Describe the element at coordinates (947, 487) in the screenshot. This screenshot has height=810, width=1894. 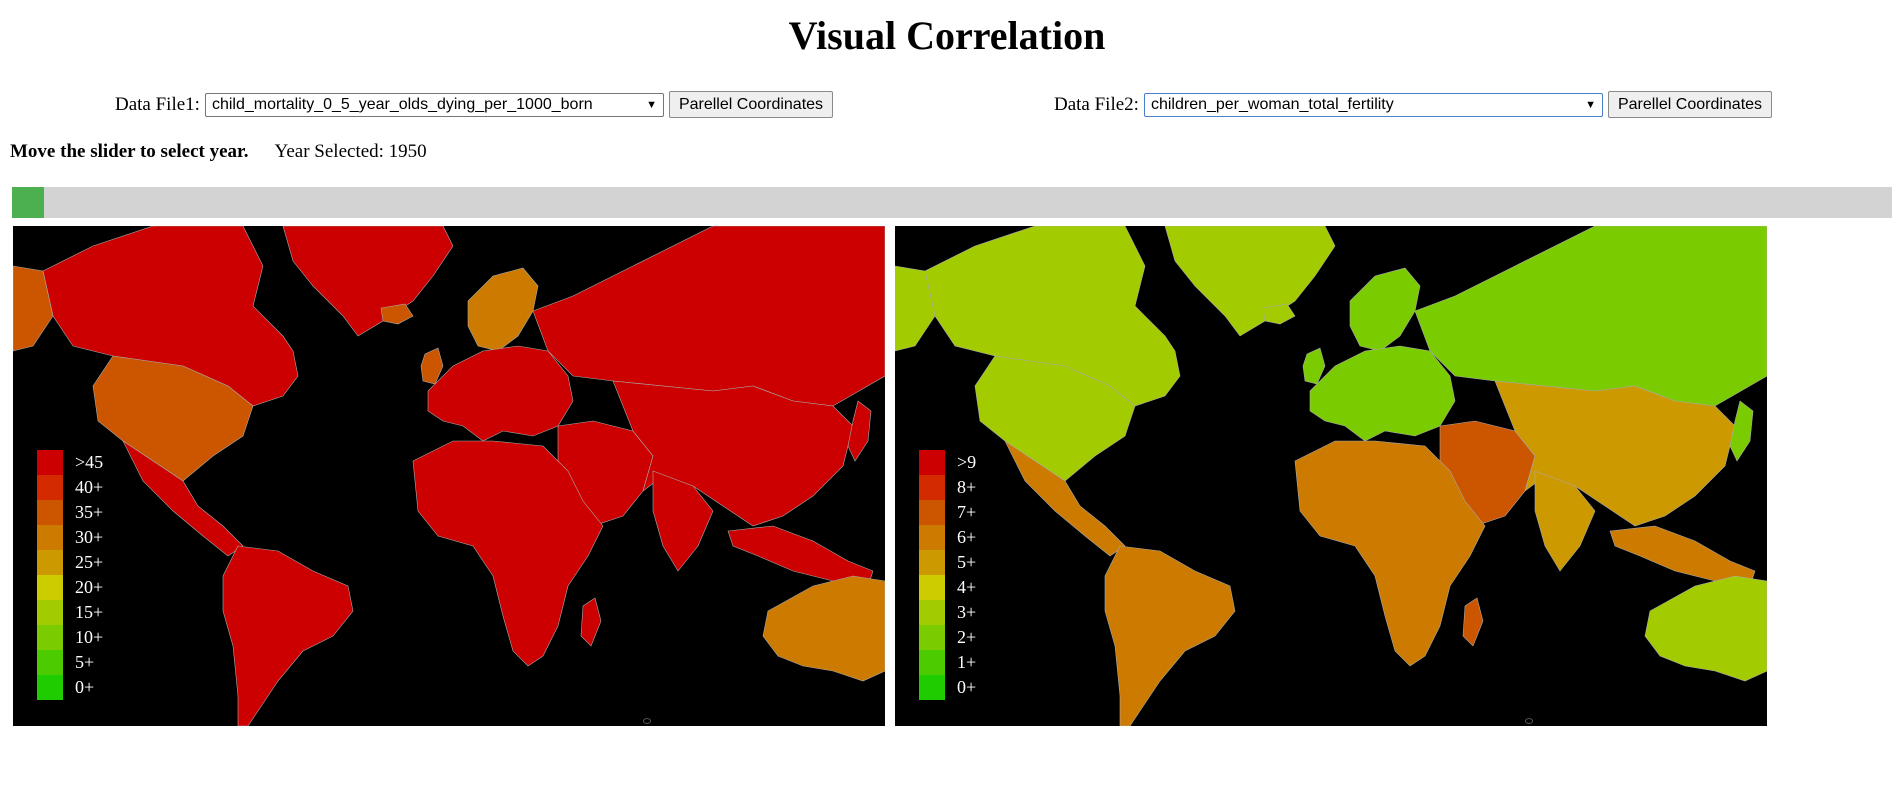
I see `legend-item: 8+` at that location.